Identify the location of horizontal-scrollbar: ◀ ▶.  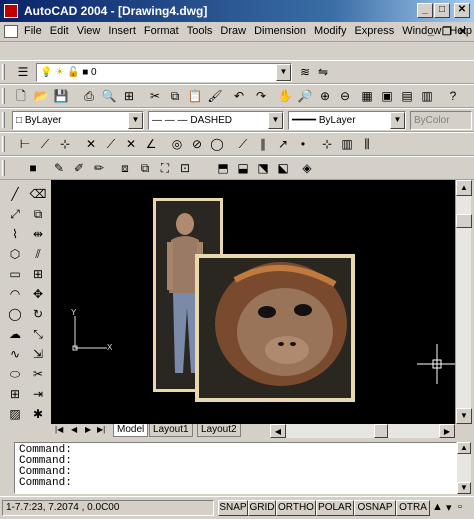
(362, 431).